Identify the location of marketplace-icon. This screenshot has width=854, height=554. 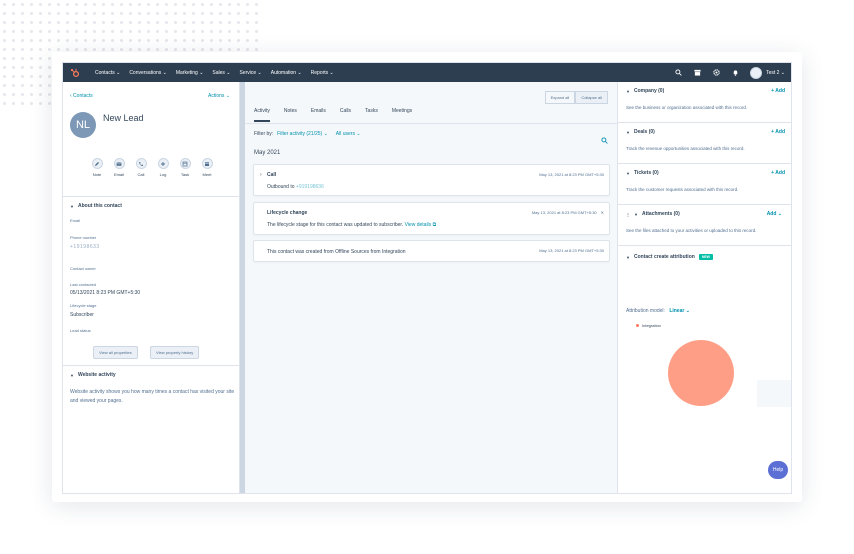
(697, 72).